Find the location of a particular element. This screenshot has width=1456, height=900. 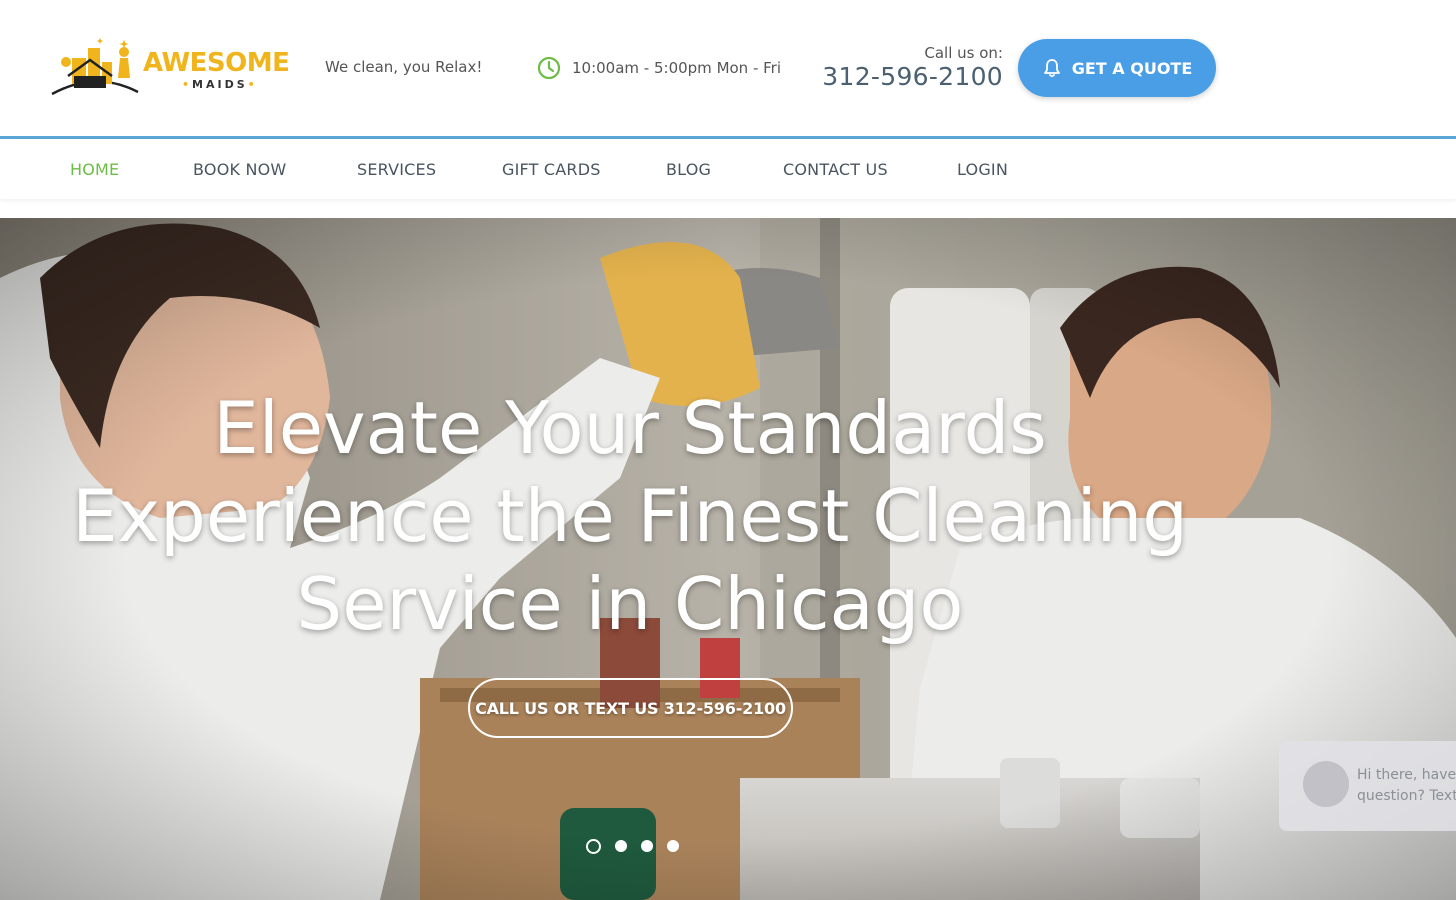

nav-item-gift-cards: GIFT CARDS is located at coordinates (551, 169).